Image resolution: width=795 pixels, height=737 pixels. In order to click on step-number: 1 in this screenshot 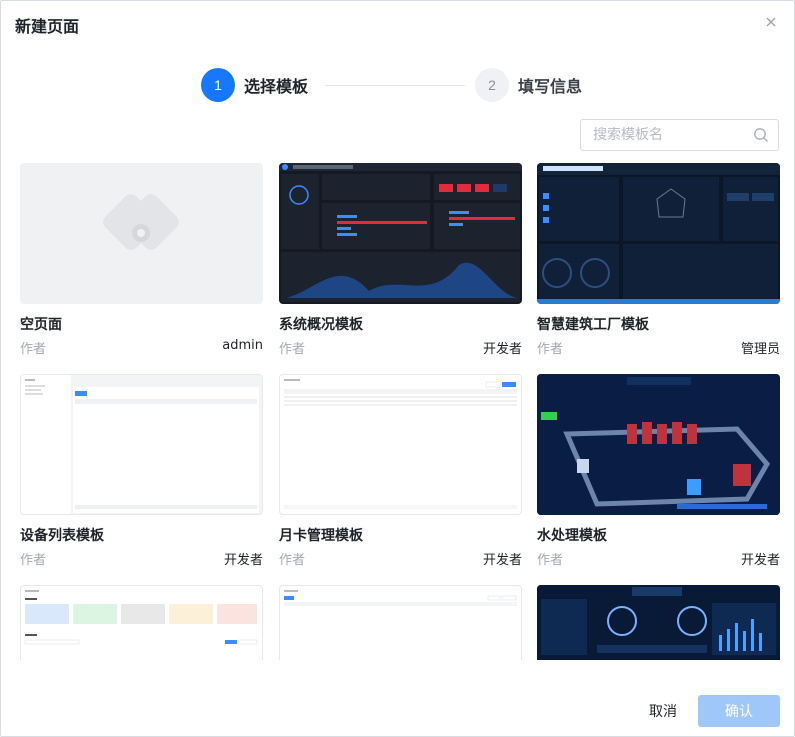, I will do `click(218, 85)`.